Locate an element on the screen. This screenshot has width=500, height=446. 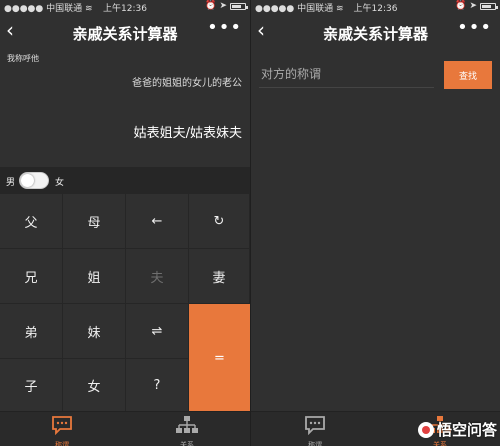
gender-switch-bar: 男 女 is located at coordinates (125, 180).